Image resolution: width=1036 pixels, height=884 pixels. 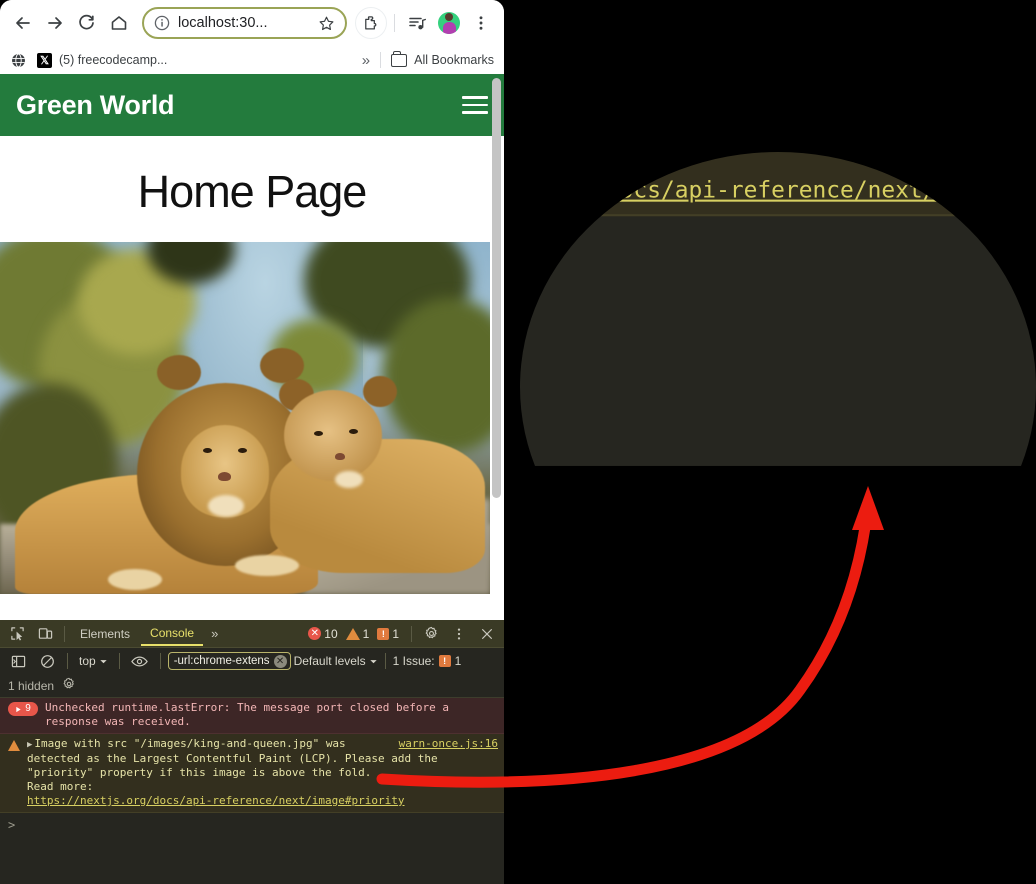 I want to click on error-circle-icon: ✕, so click(x=315, y=633).